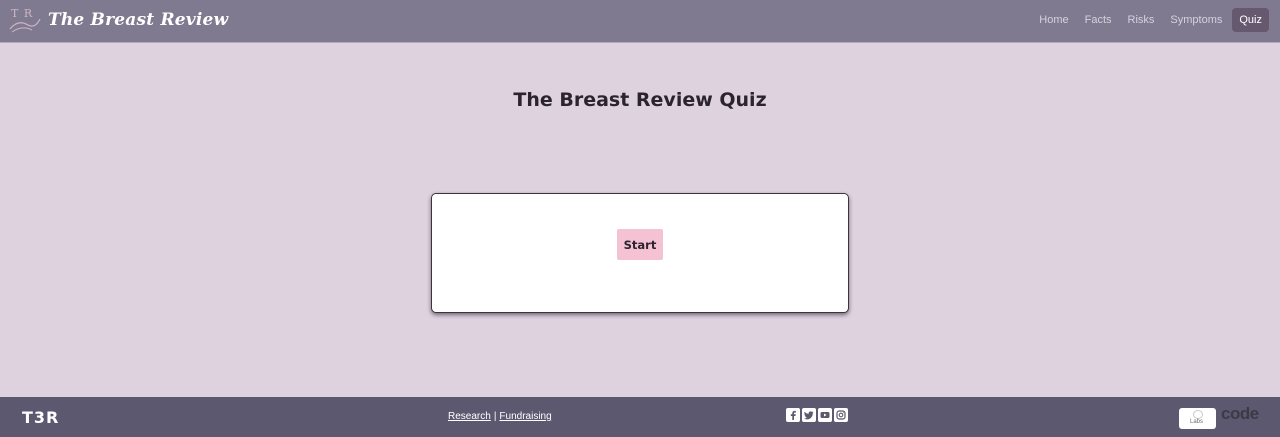 This screenshot has height=437, width=1280. I want to click on footer: T3R Research | Fundraising Labs code, so click(640, 417).